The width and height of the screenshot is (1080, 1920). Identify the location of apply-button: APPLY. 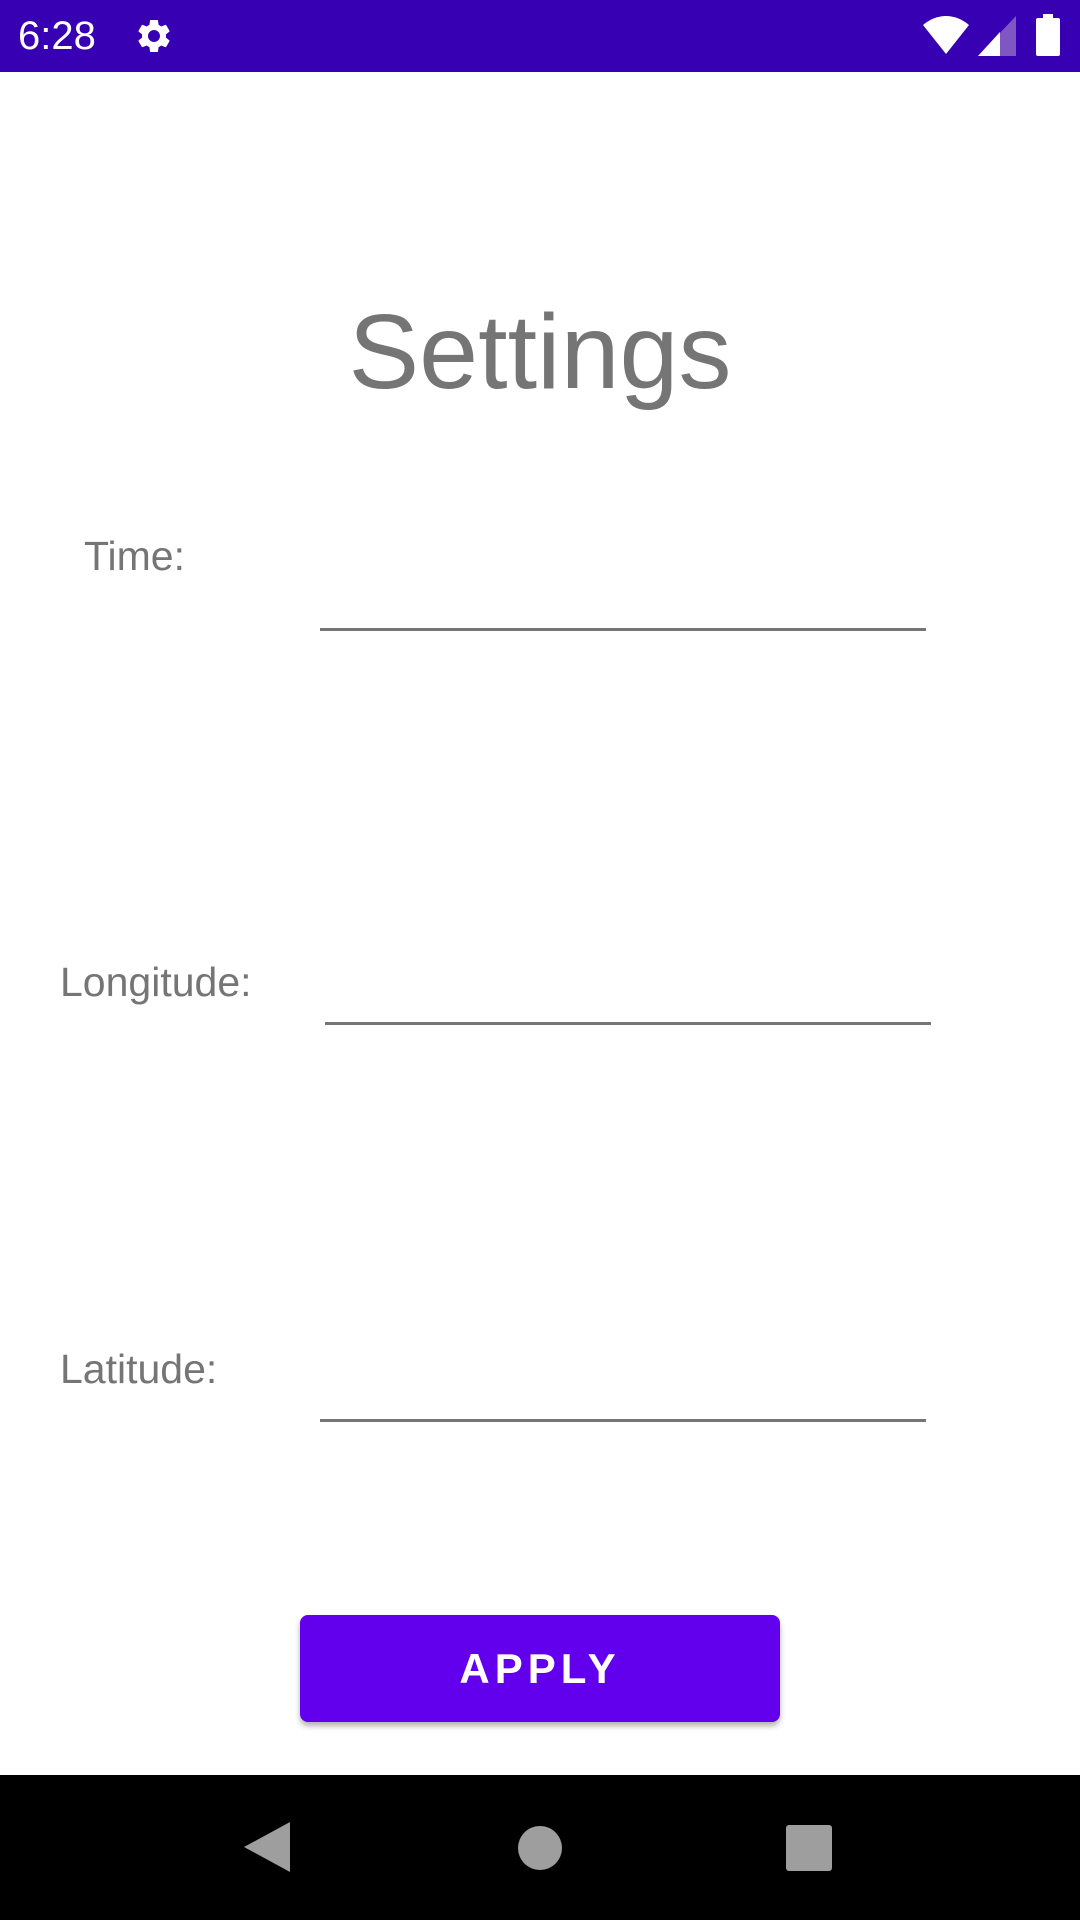
(540, 1668).